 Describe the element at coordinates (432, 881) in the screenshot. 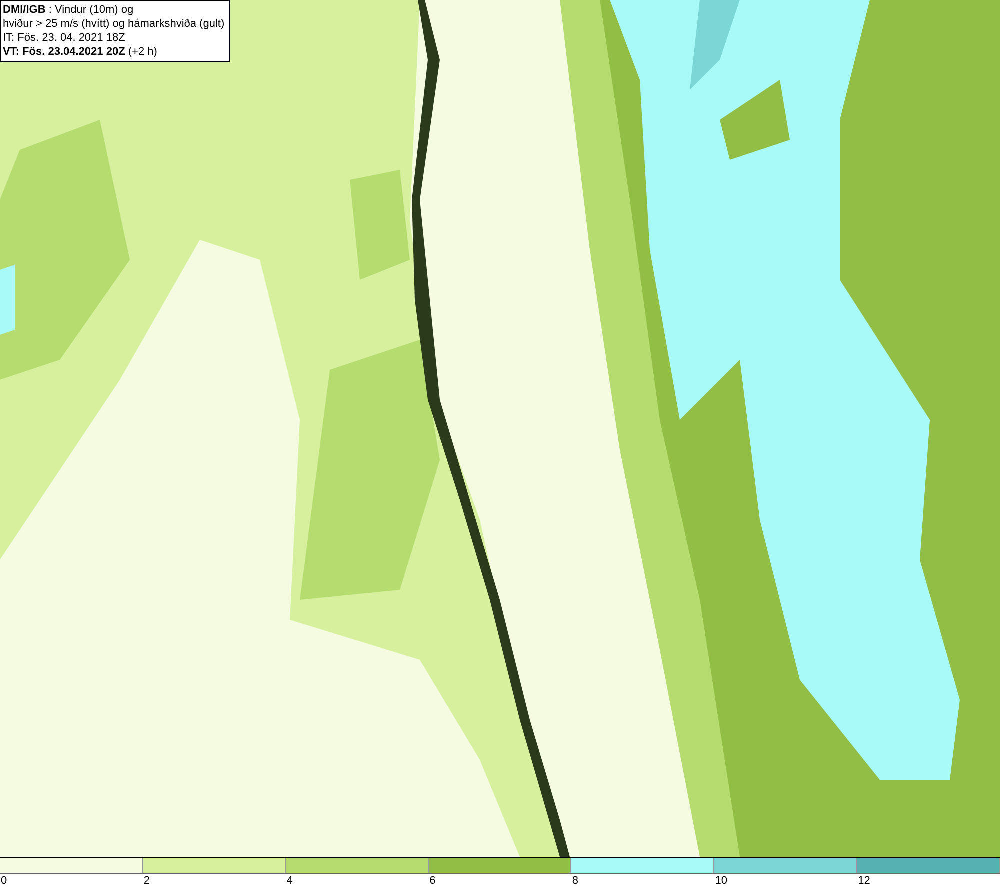

I see `legend-label: 6` at that location.